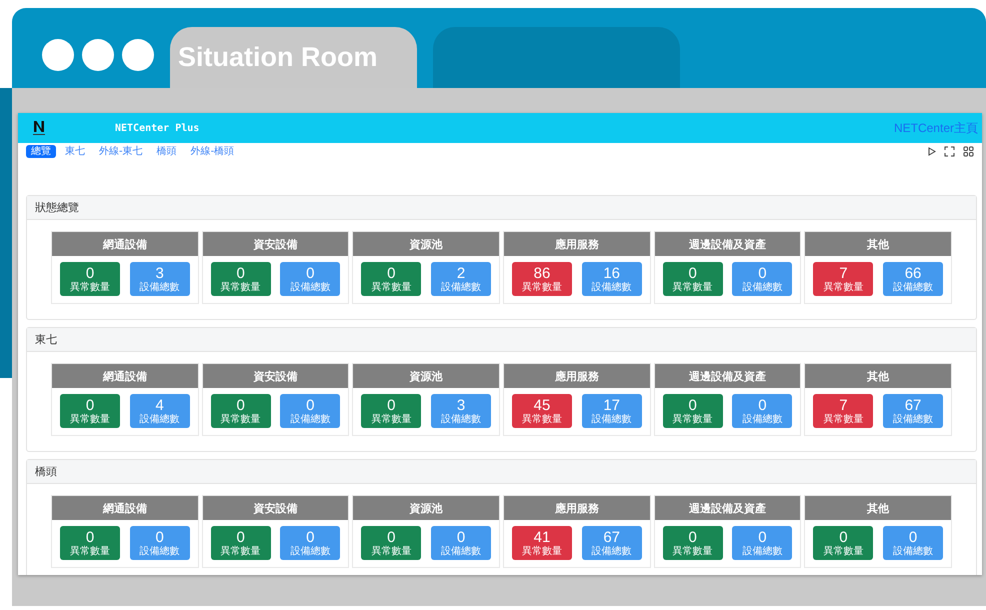 The height and width of the screenshot is (610, 986). What do you see at coordinates (501, 472) in the screenshot?
I see `panel-title: 橋頭` at bounding box center [501, 472].